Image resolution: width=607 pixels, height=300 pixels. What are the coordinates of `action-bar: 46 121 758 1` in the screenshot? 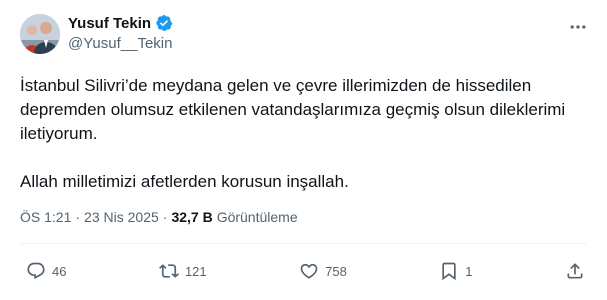 It's located at (305, 271).